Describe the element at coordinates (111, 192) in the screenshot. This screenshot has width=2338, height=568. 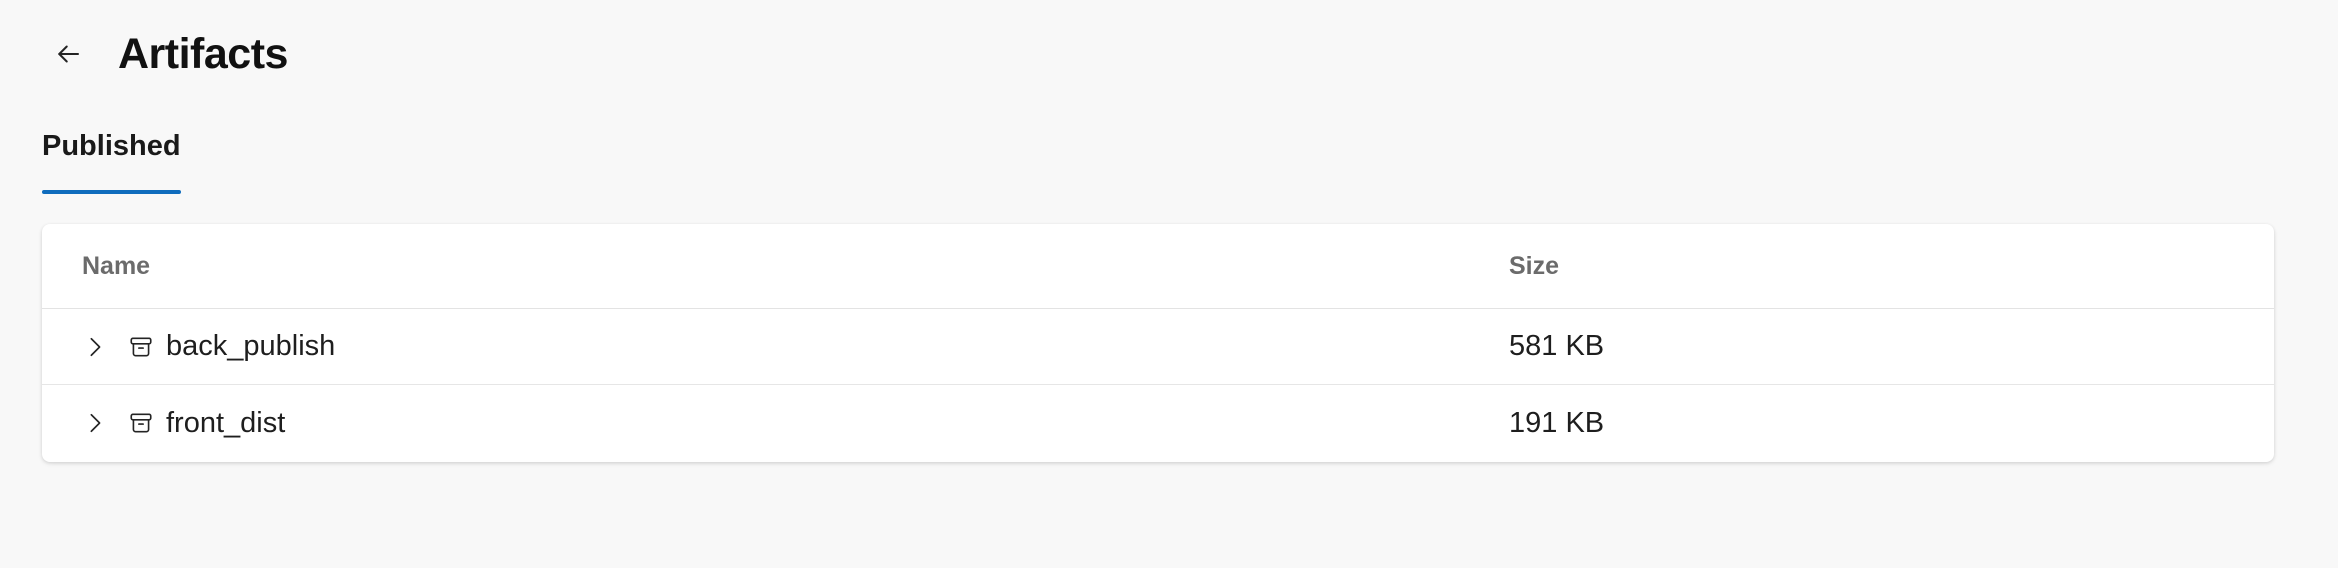
I see `tab-selected-indicator` at that location.